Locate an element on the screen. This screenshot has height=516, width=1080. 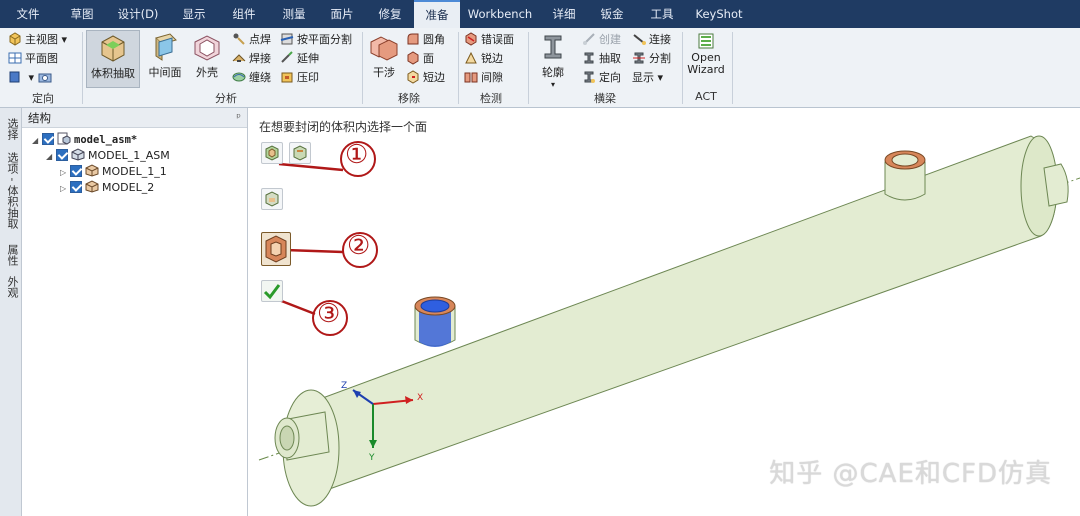
beam-split-button: 分割 is located at coordinates (651, 59).